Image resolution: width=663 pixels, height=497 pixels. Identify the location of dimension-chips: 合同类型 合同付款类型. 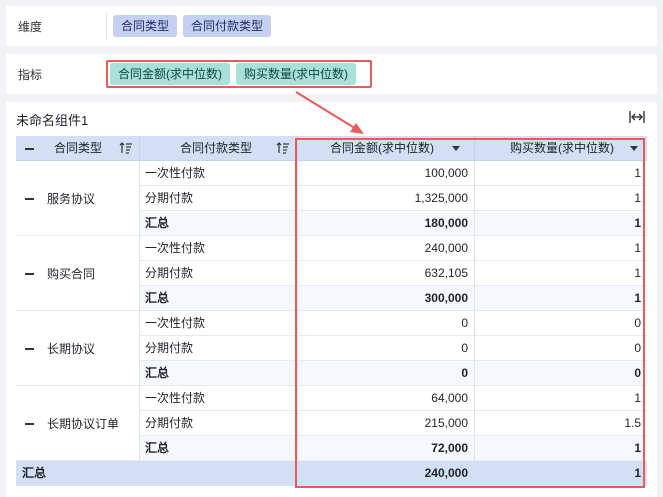
(189, 26).